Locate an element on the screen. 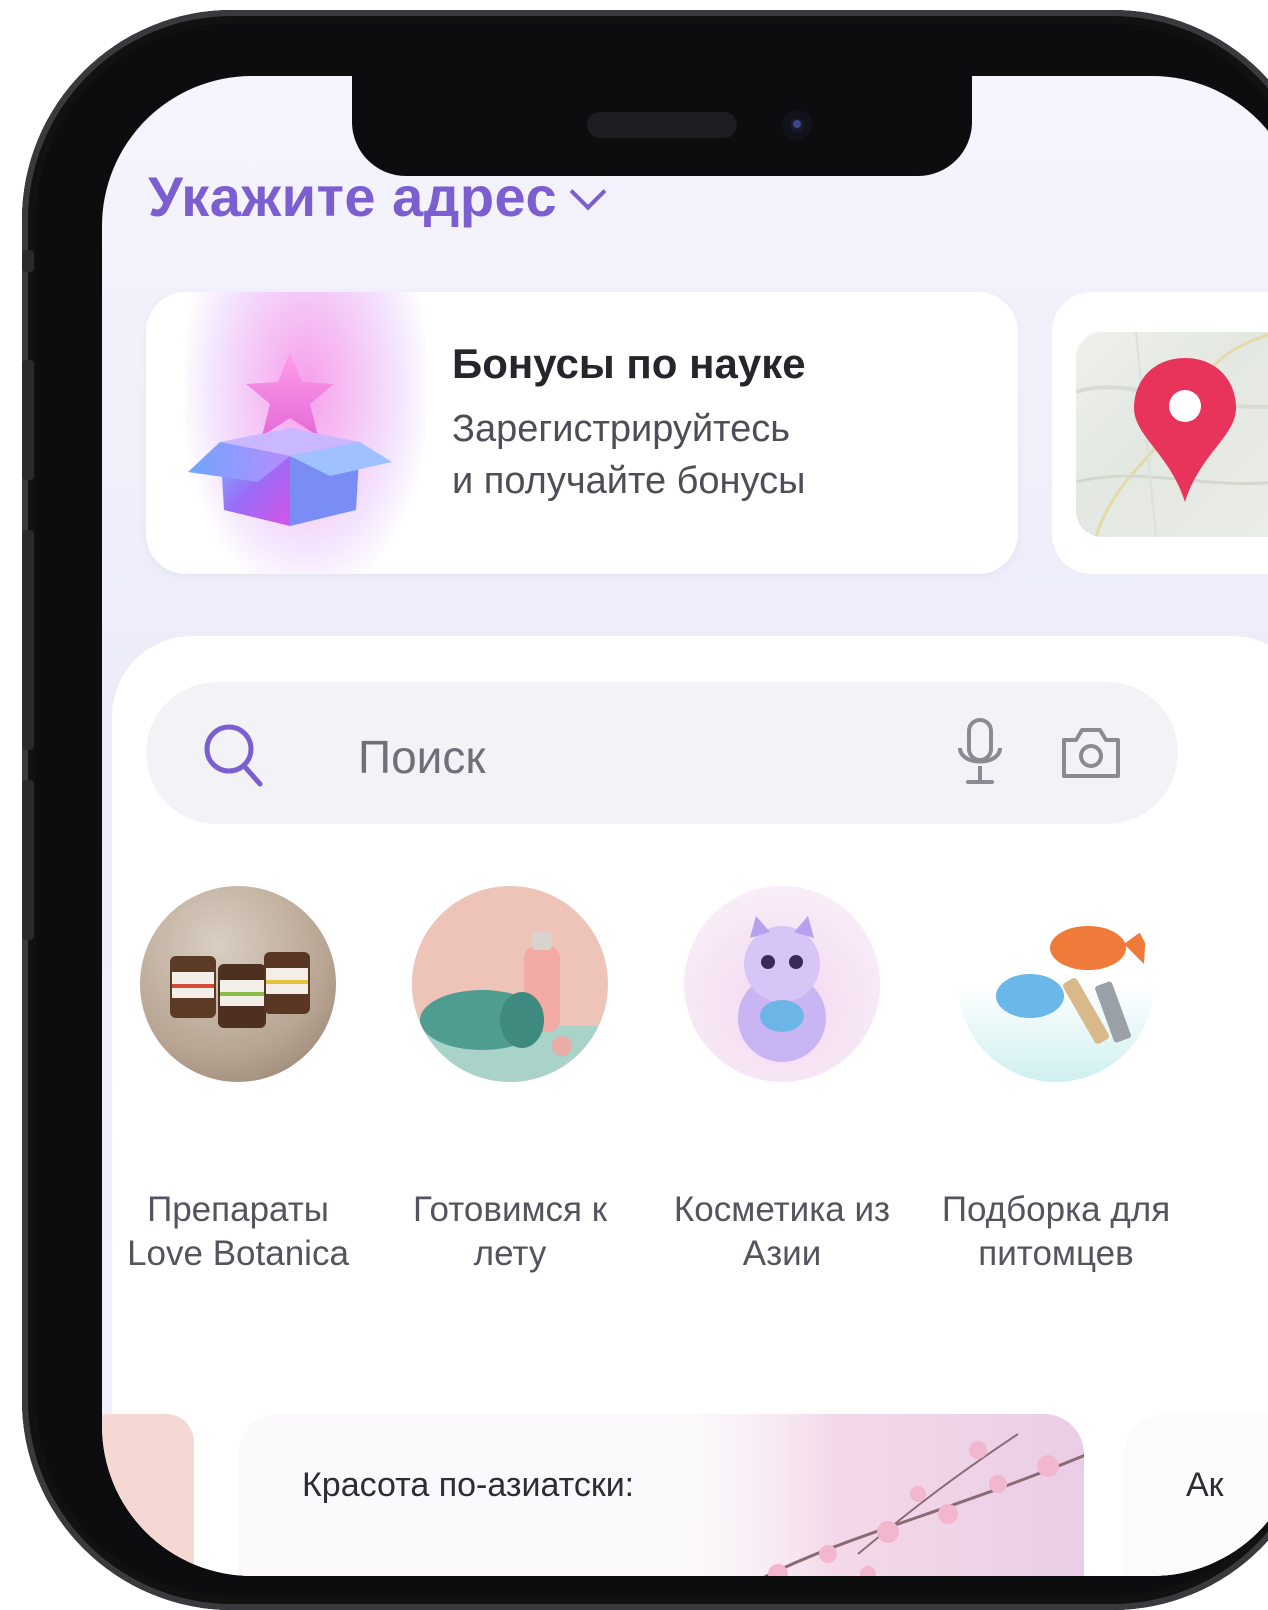 Image resolution: width=1268 pixels, height=1610 pixels. camera-icon is located at coordinates (1091, 753).